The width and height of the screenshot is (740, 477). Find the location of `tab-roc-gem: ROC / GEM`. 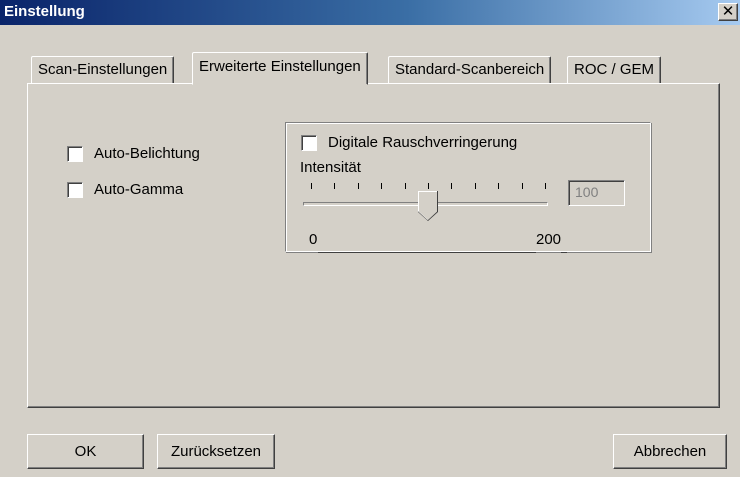

tab-roc-gem: ROC / GEM is located at coordinates (614, 70).